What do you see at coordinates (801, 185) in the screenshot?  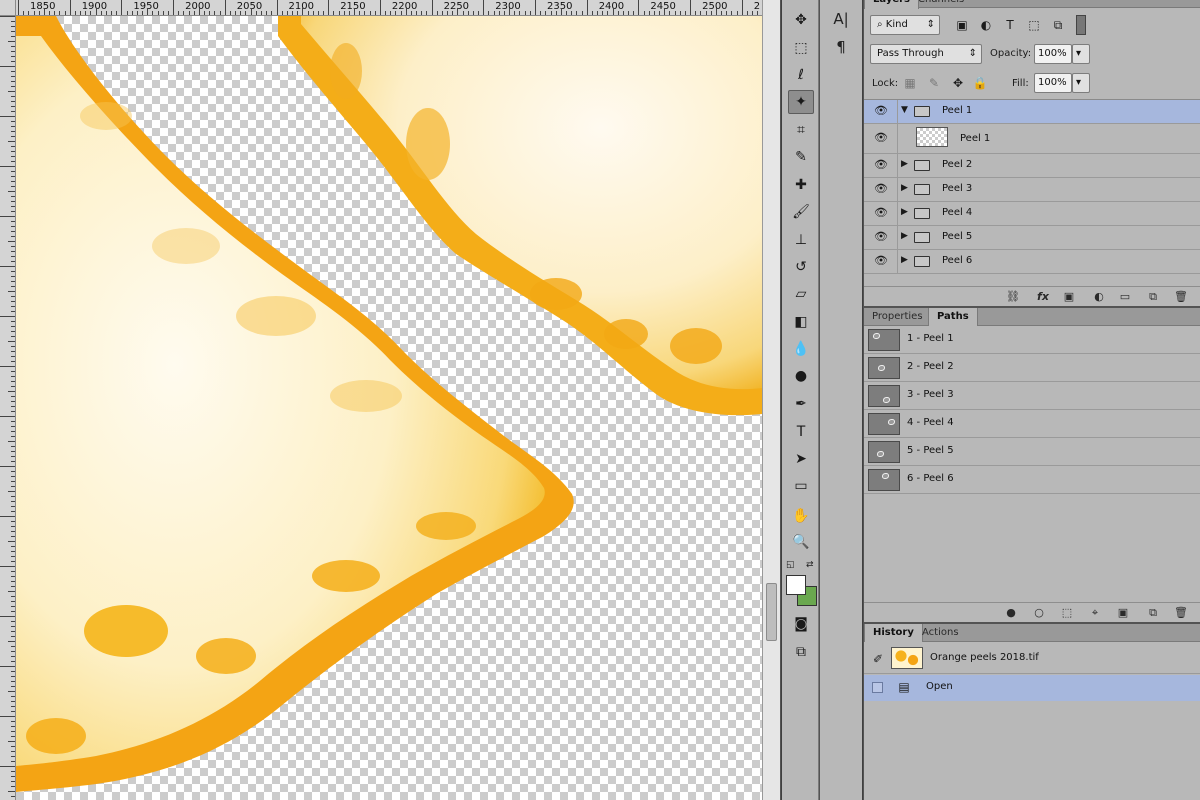 I see `healing-brush-tool: ✚` at bounding box center [801, 185].